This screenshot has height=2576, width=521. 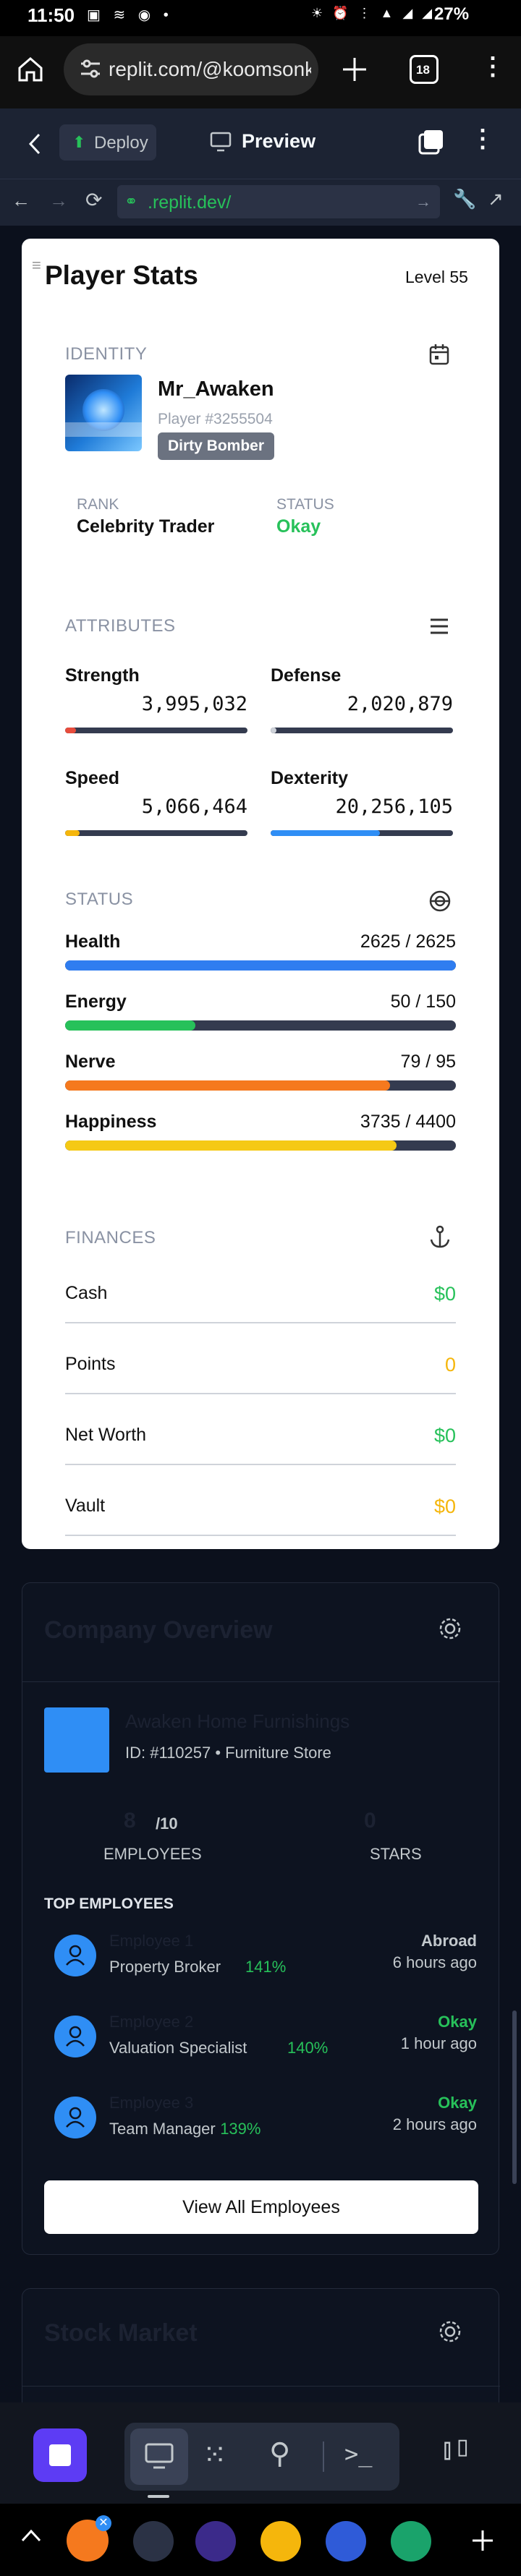 I want to click on title-badge-text: Dirty Bomber, so click(x=216, y=446).